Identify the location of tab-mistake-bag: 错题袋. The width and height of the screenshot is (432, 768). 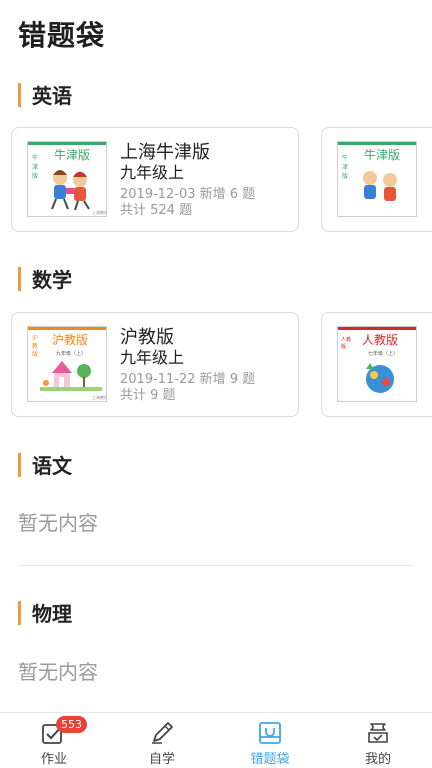
(270, 740).